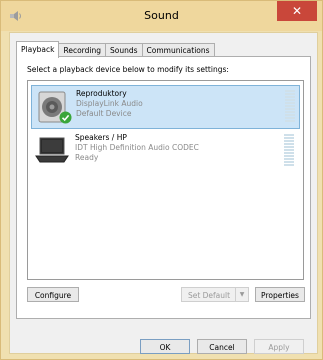  What do you see at coordinates (241, 294) in the screenshot?
I see `chevron-down-icon: ▼` at bounding box center [241, 294].